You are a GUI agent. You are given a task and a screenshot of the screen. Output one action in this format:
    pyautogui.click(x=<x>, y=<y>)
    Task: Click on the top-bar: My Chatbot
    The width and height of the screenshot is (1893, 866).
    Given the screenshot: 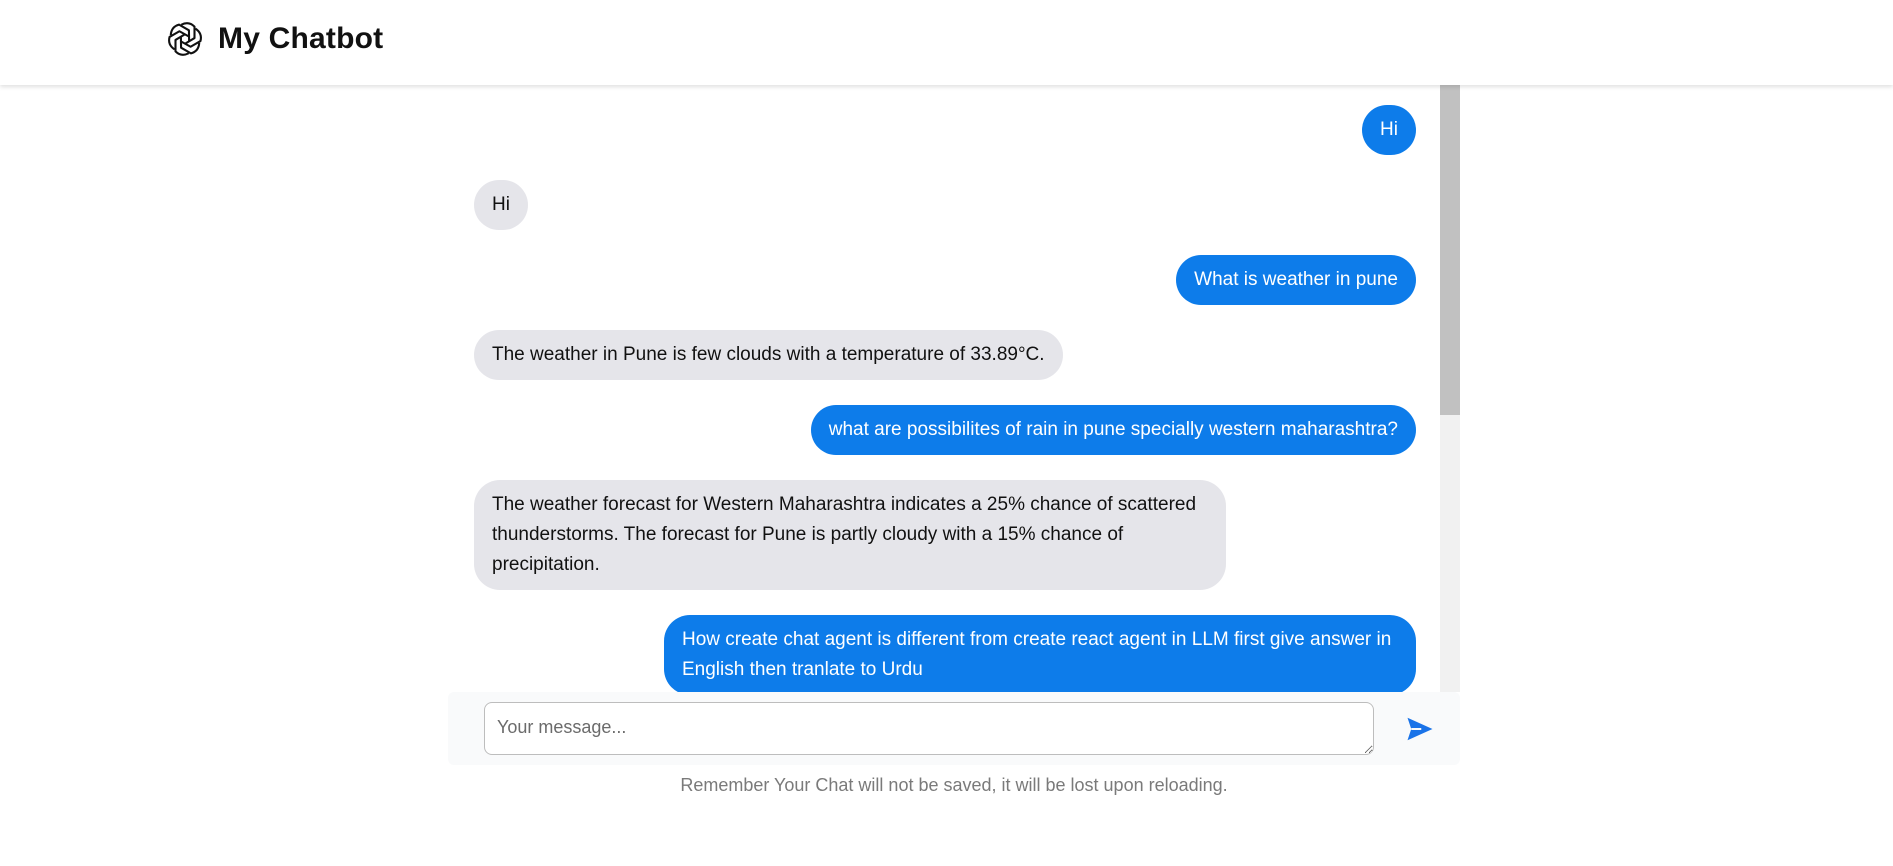 What is the action you would take?
    pyautogui.click(x=946, y=42)
    